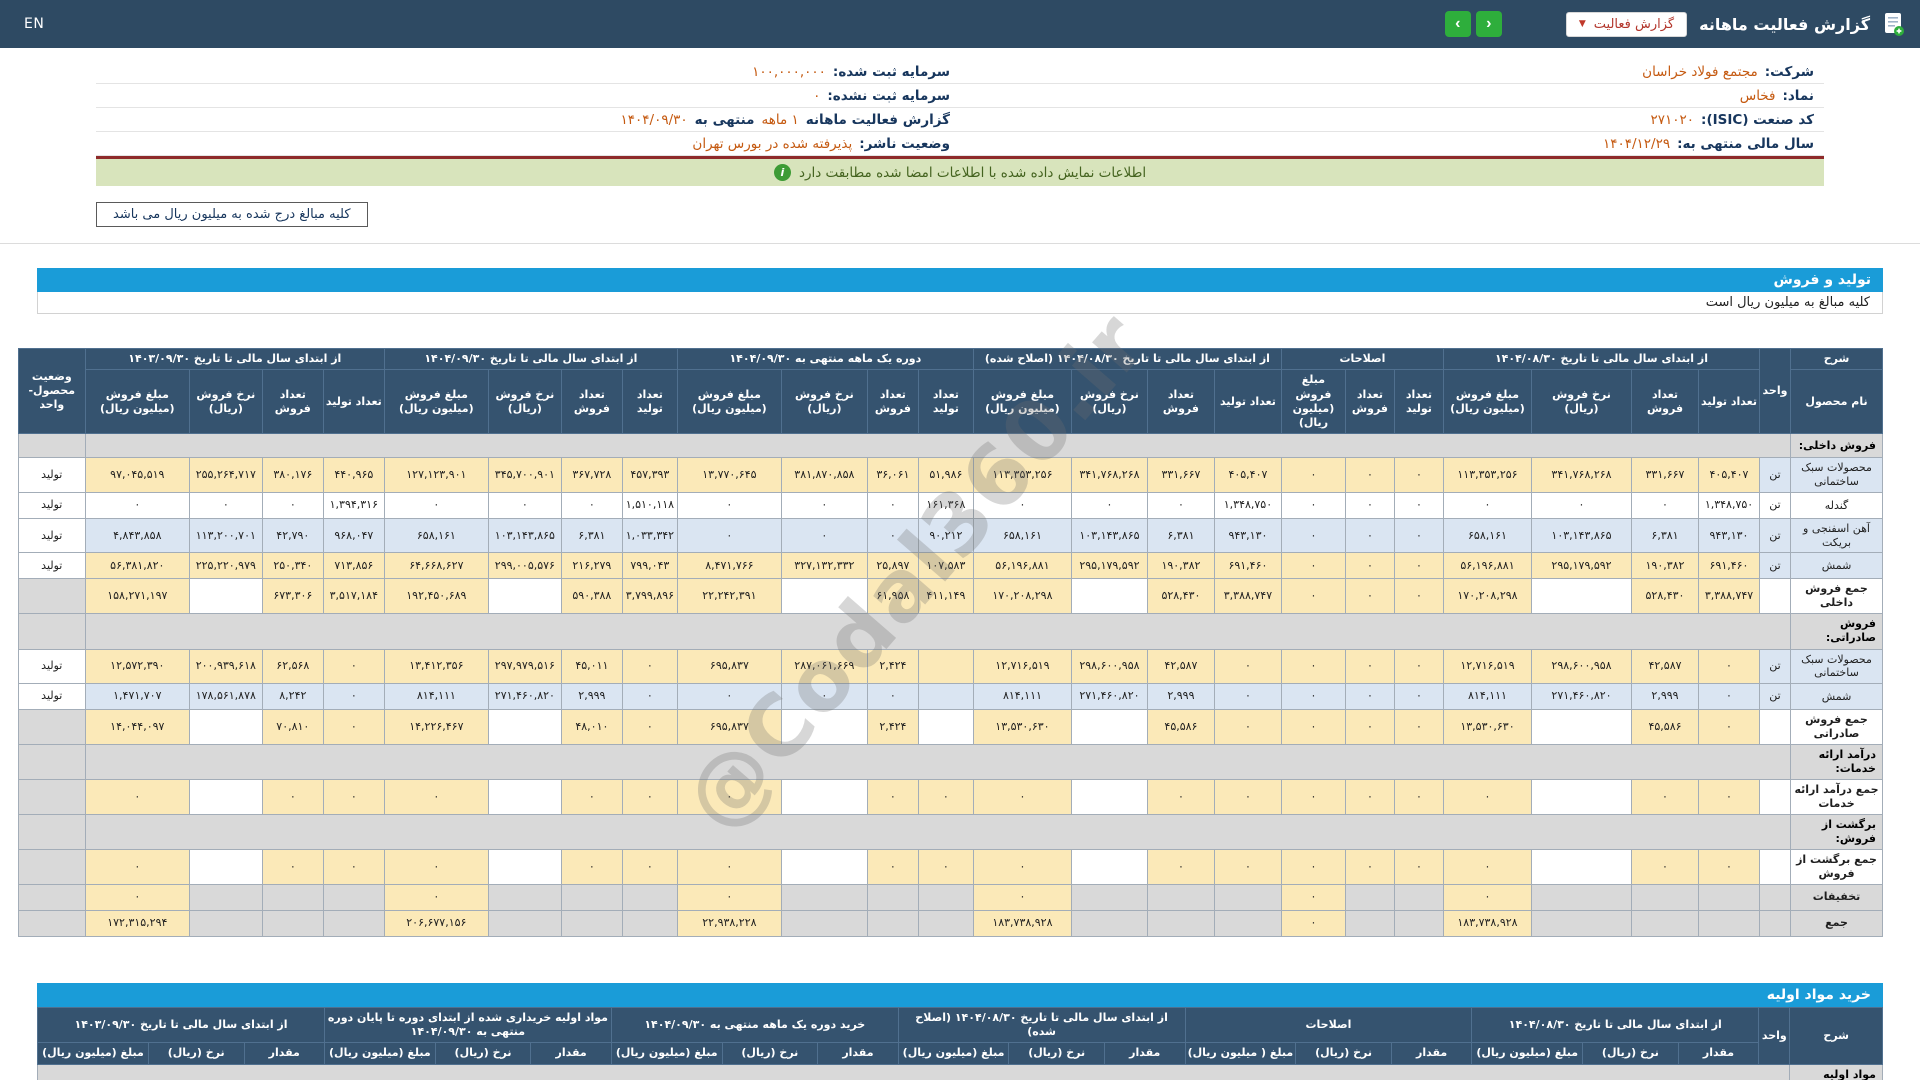 Image resolution: width=1920 pixels, height=1080 pixels. Describe the element at coordinates (353, 535) in the screenshot. I see `cell: ۹۶۸,۰۴۷` at that location.